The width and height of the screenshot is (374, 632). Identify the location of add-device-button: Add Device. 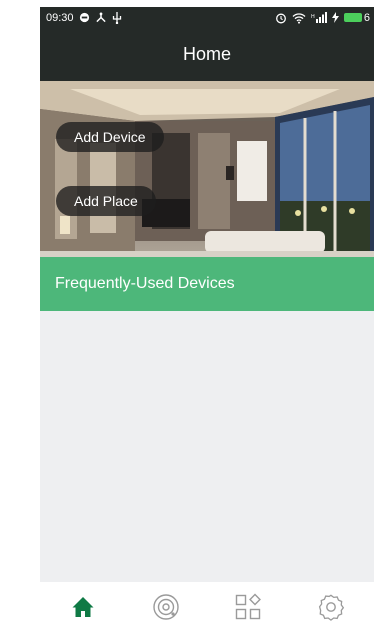
(110, 137).